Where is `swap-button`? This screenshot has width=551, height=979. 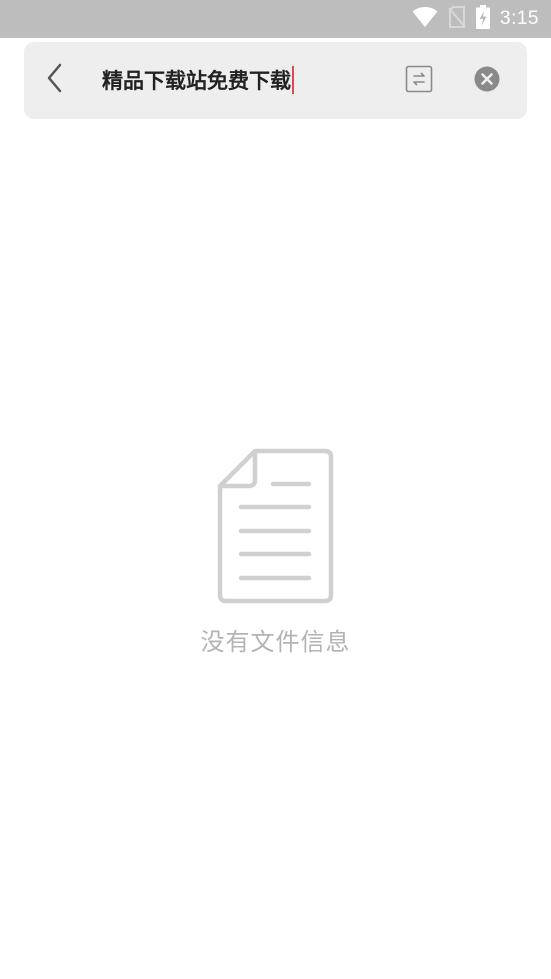
swap-button is located at coordinates (419, 81).